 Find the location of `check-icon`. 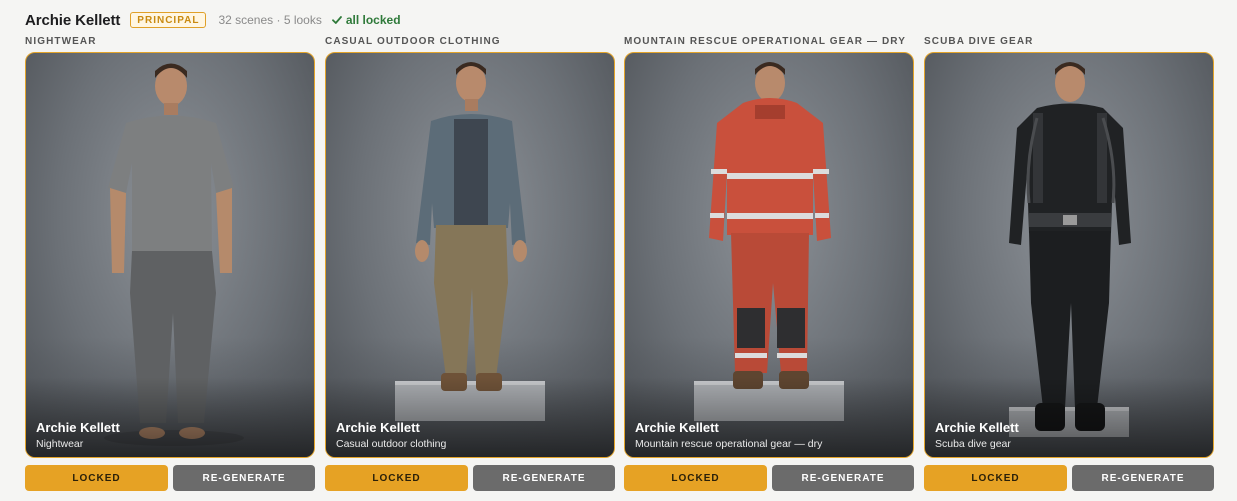

check-icon is located at coordinates (336, 20).